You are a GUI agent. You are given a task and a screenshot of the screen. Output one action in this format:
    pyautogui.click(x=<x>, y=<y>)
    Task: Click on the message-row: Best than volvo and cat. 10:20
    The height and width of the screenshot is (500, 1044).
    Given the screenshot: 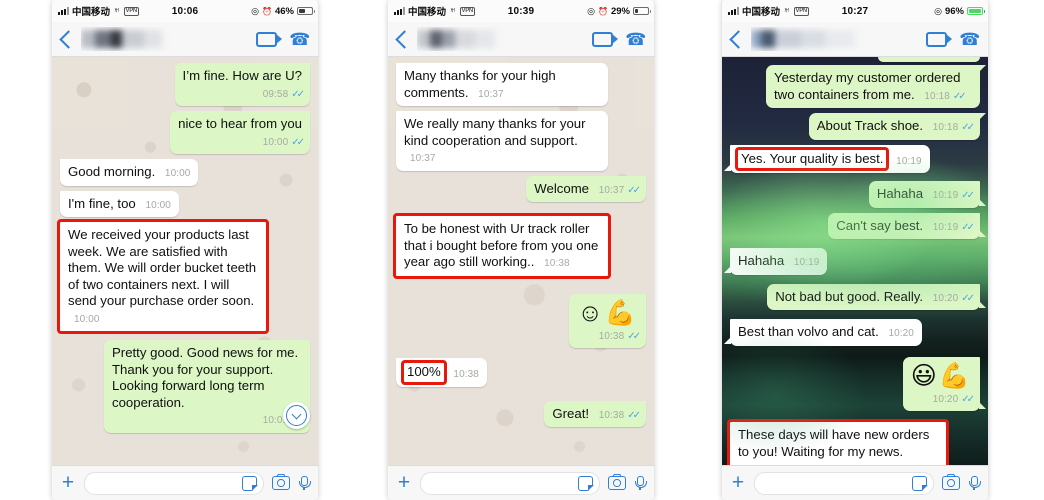 What is the action you would take?
    pyautogui.click(x=852, y=332)
    